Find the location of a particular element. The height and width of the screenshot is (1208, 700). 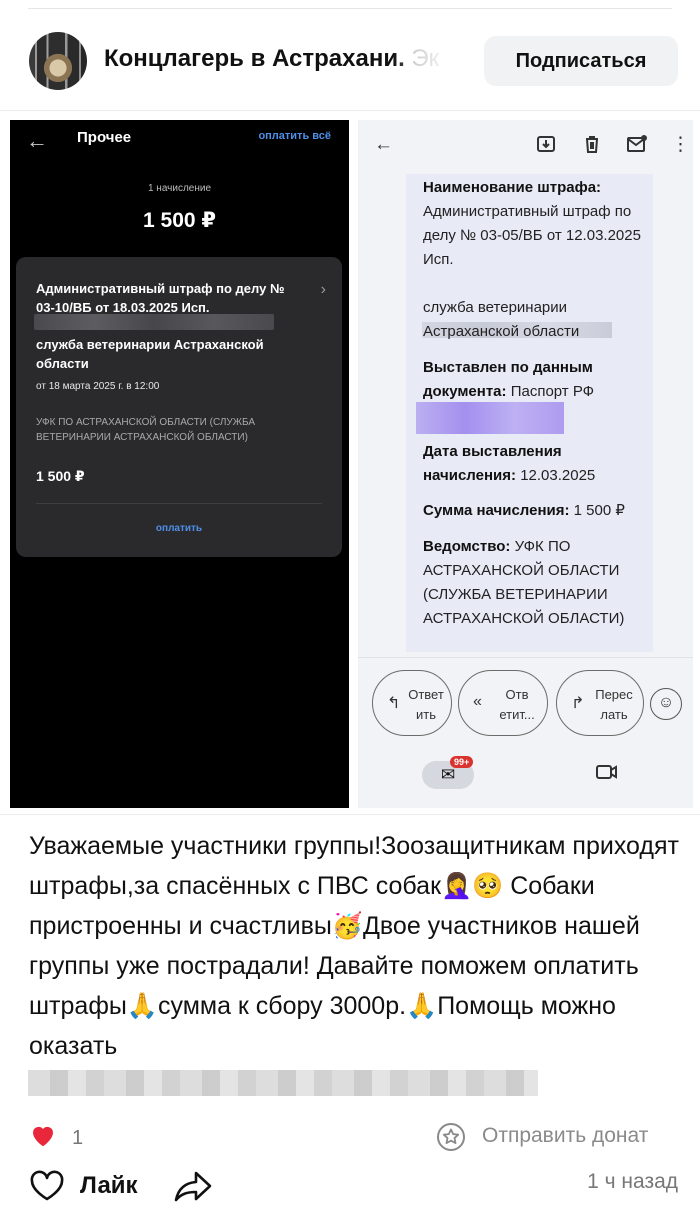

reply-all-icon: « is located at coordinates (477, 701).